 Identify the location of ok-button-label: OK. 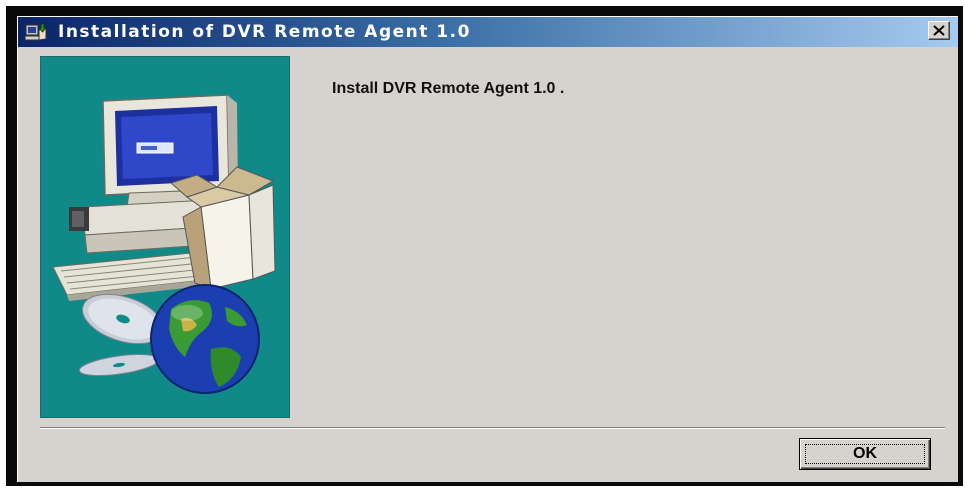
(865, 454).